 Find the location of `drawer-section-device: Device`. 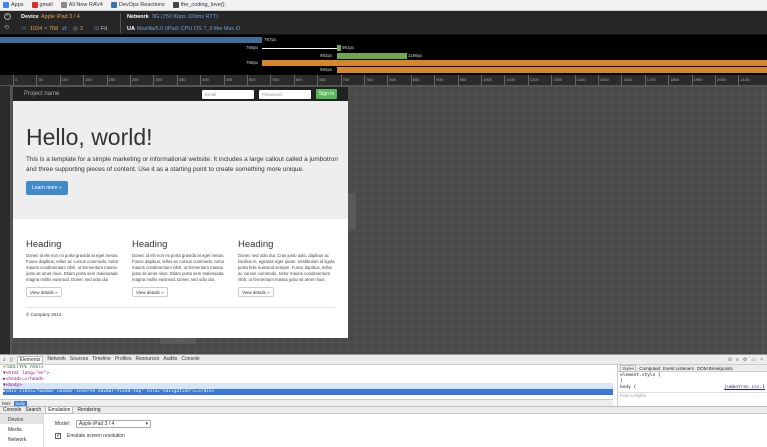

drawer-section-device: Device is located at coordinates (21, 419).